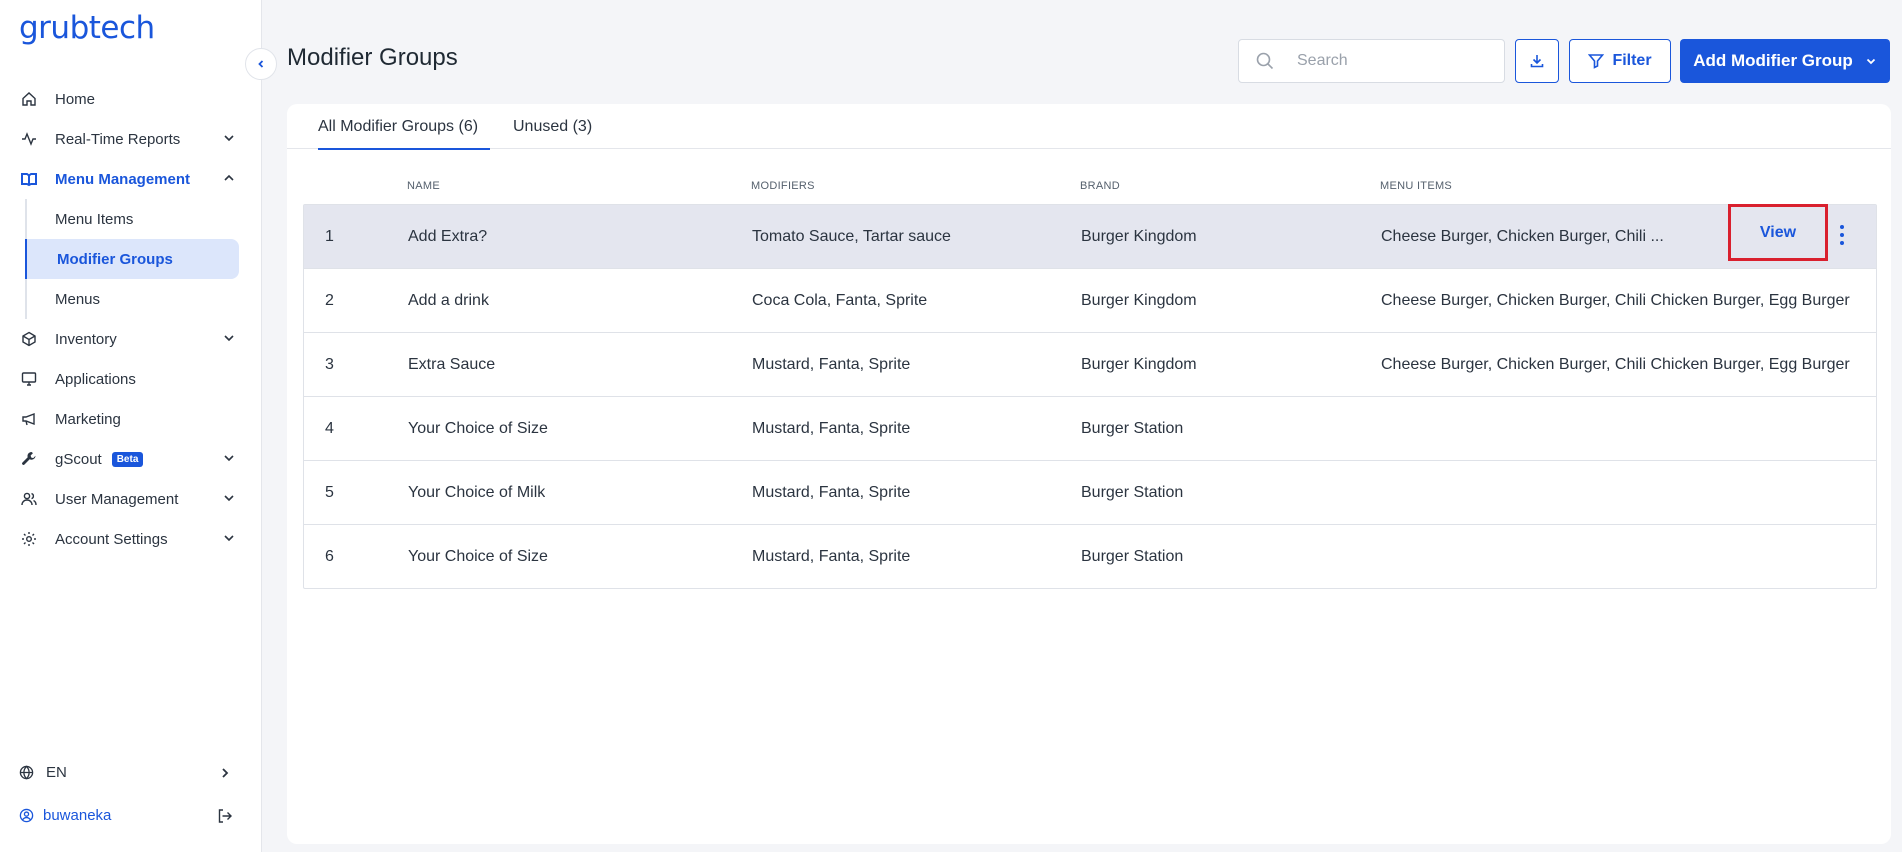 This screenshot has width=1902, height=852. Describe the element at coordinates (851, 236) in the screenshot. I see `row-modifiers: Tomato Sauce, Tartar sauce` at that location.